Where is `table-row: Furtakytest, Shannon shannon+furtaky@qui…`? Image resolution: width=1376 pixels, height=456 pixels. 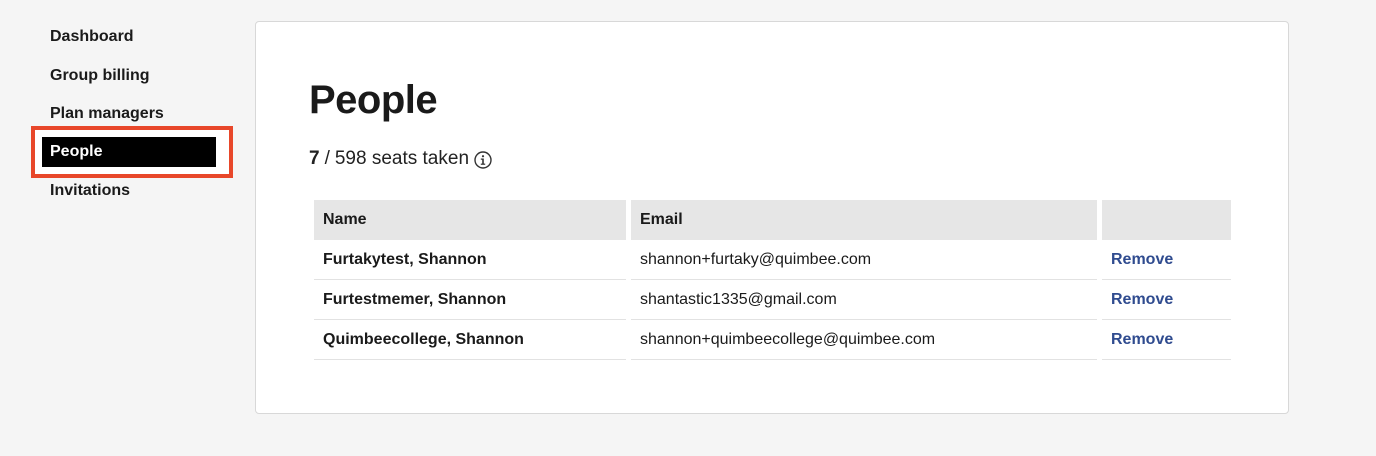
table-row: Furtakytest, Shannon shannon+furtaky@qui… is located at coordinates (772, 260).